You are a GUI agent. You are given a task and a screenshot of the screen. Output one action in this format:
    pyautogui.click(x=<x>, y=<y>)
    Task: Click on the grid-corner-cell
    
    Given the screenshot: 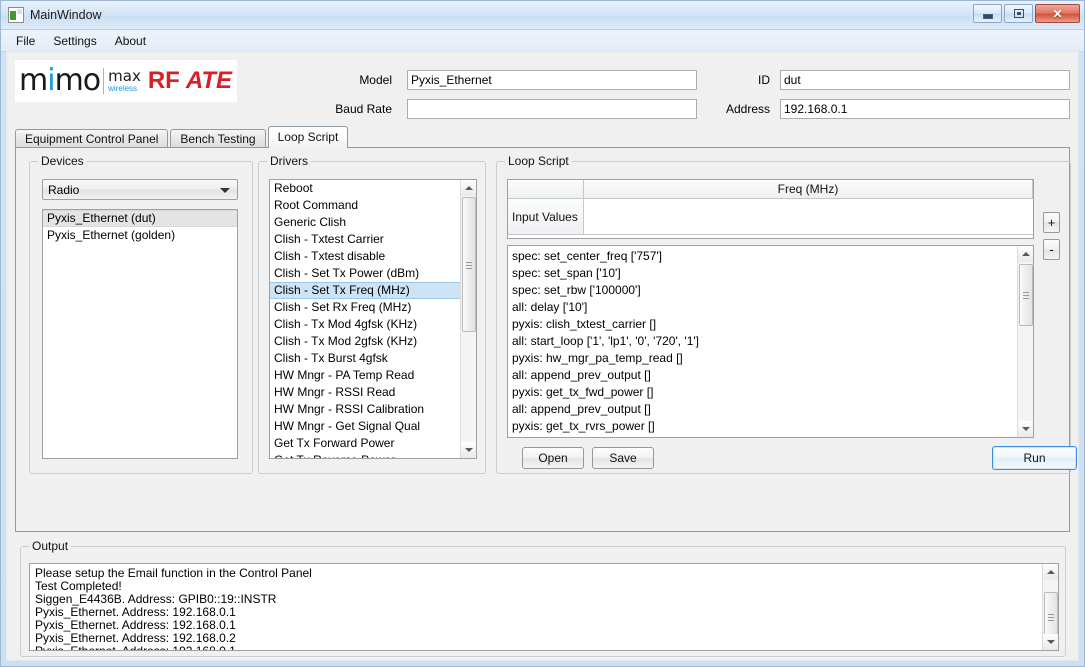 What is the action you would take?
    pyautogui.click(x=546, y=189)
    